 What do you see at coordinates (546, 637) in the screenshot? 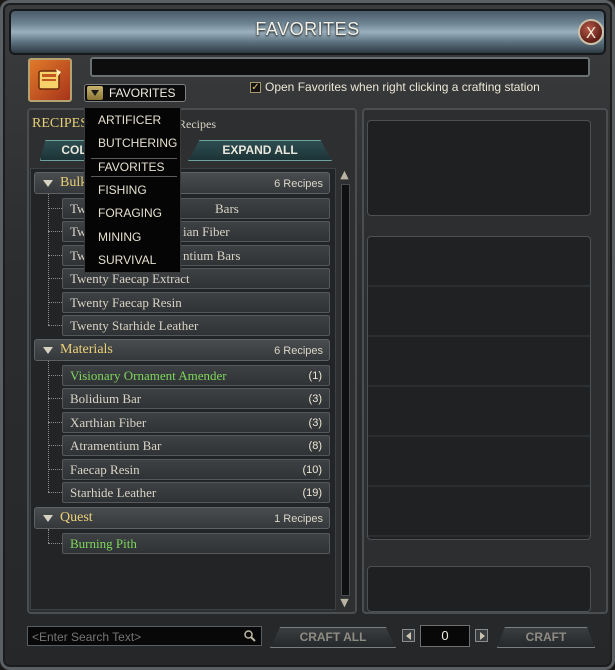
I see `craft-button: CRAFT` at bounding box center [546, 637].